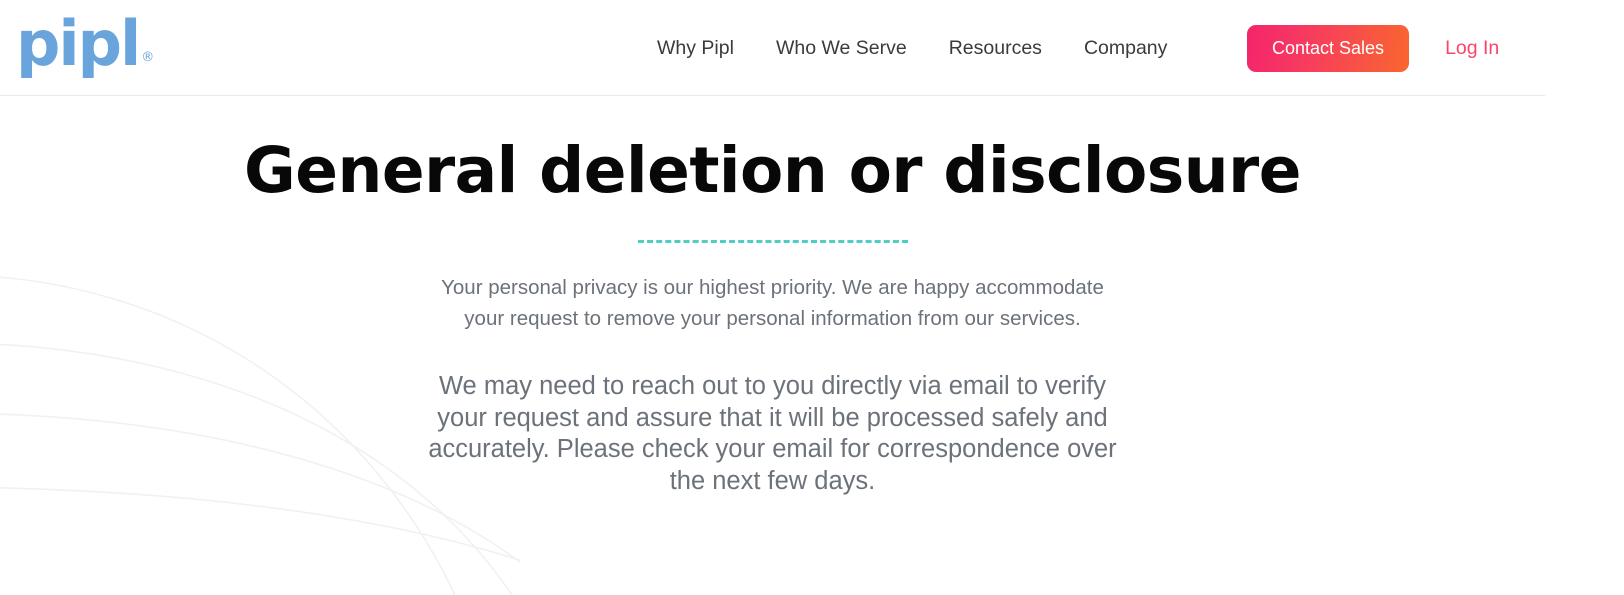 The height and width of the screenshot is (595, 1624). Describe the element at coordinates (1125, 48) in the screenshot. I see `nav-item-company: Company` at that location.